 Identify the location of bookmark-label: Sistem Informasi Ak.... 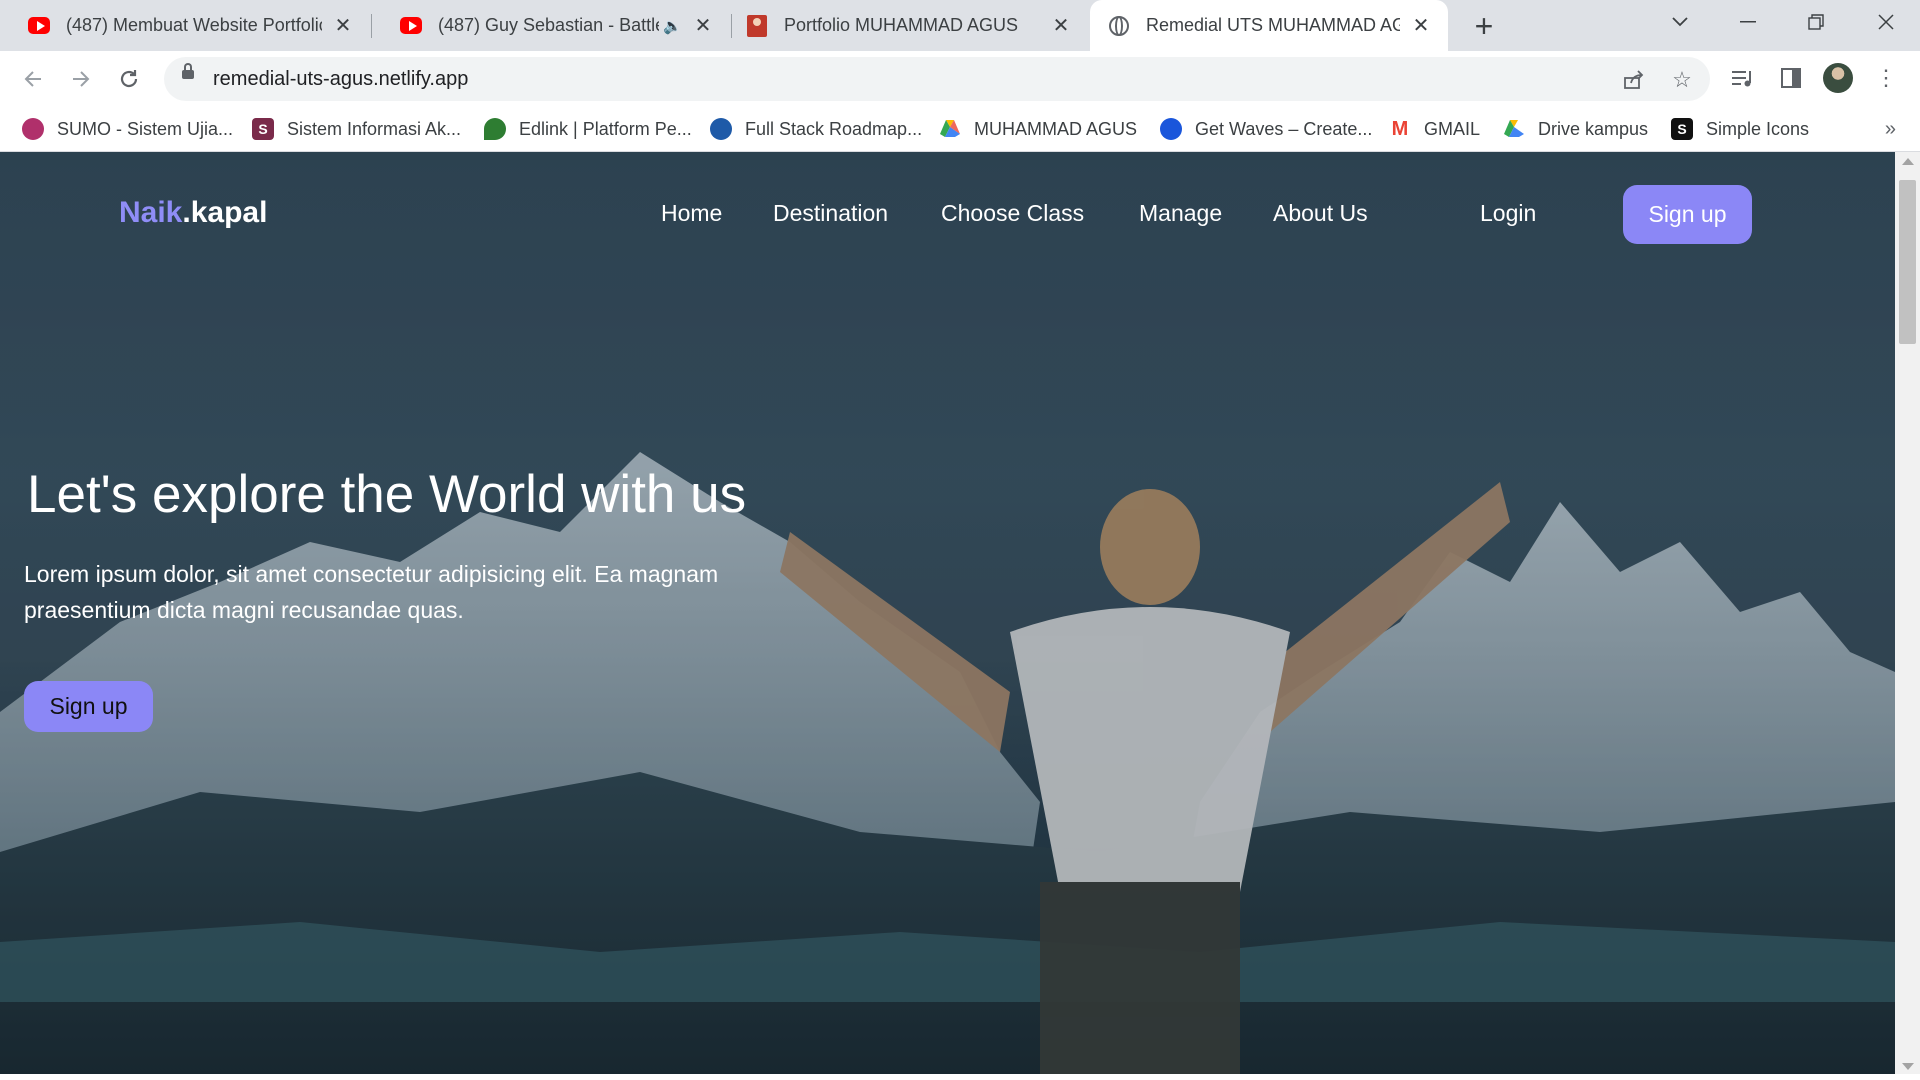
(374, 128).